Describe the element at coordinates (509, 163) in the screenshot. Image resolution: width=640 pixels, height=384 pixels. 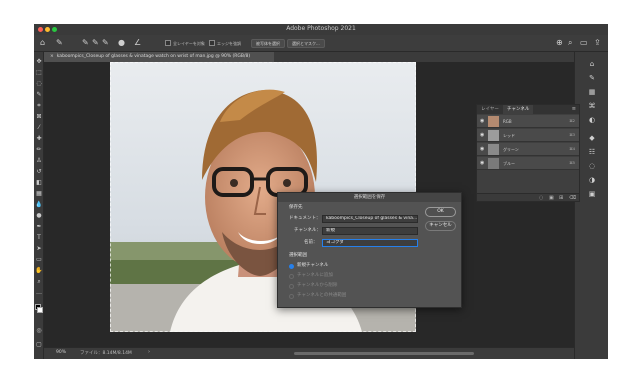
I see `channel-name: ブルー` at that location.